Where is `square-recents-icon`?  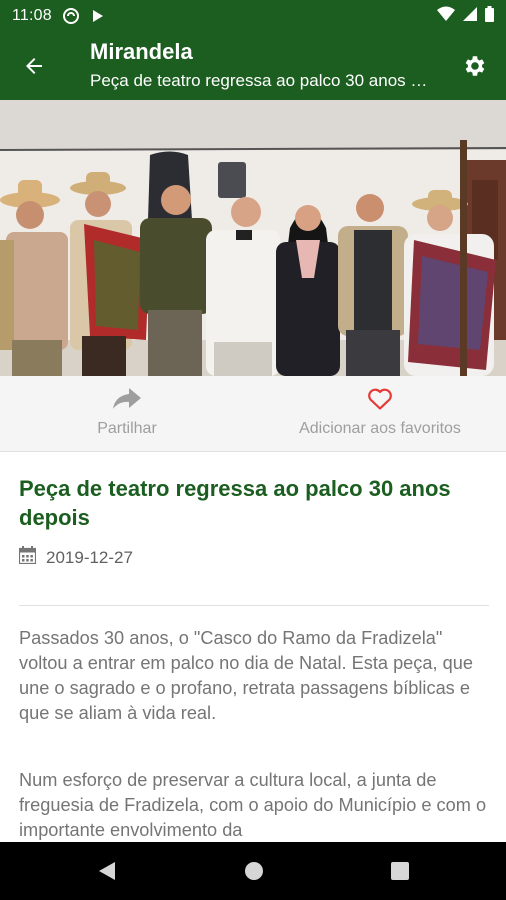
square-recents-icon is located at coordinates (400, 871).